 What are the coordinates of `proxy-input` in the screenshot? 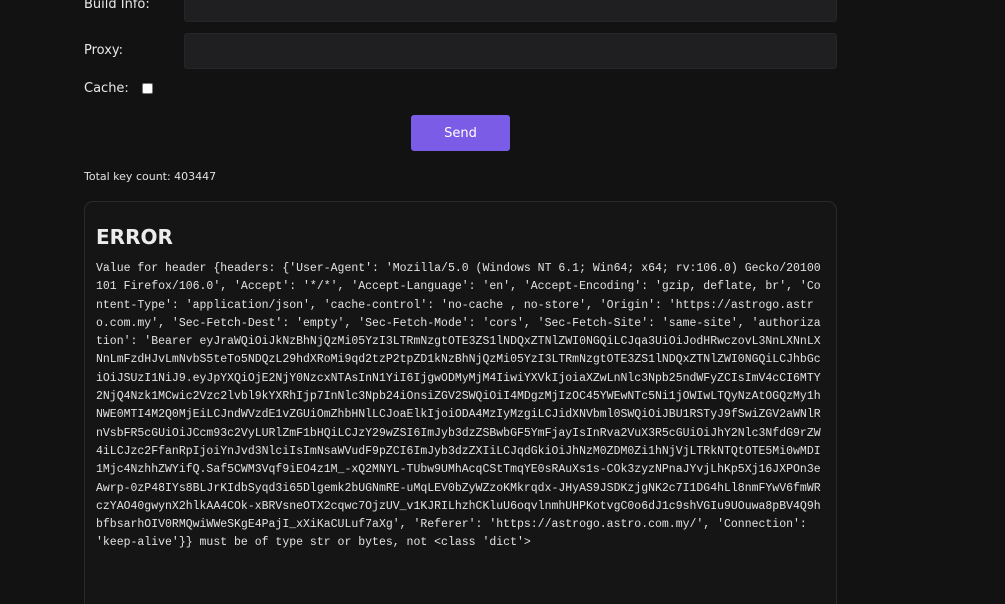 It's located at (510, 51).